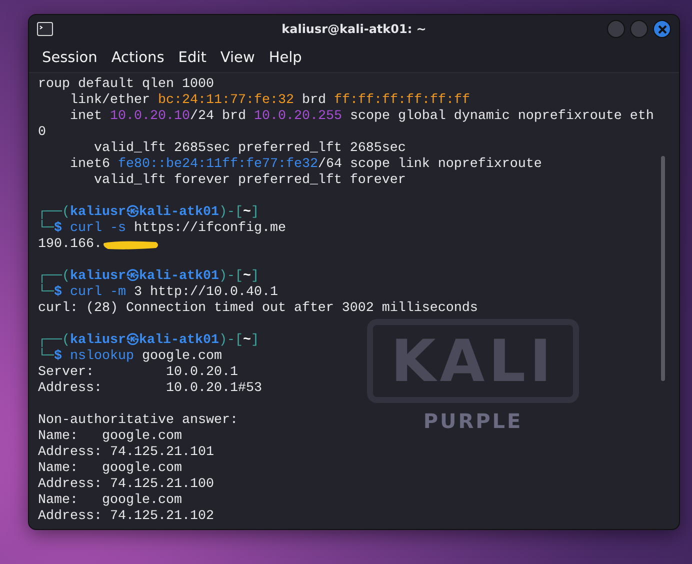  Describe the element at coordinates (126, 485) in the screenshot. I see `terminal-line: Address: 74.125.21.100` at that location.